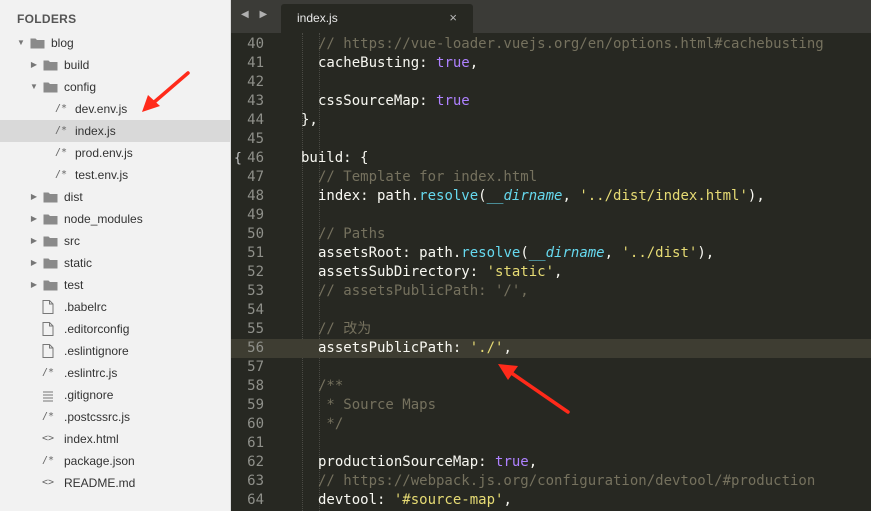 The height and width of the screenshot is (511, 871). What do you see at coordinates (377, 18) in the screenshot?
I see `tab-index-js: index.js ×` at bounding box center [377, 18].